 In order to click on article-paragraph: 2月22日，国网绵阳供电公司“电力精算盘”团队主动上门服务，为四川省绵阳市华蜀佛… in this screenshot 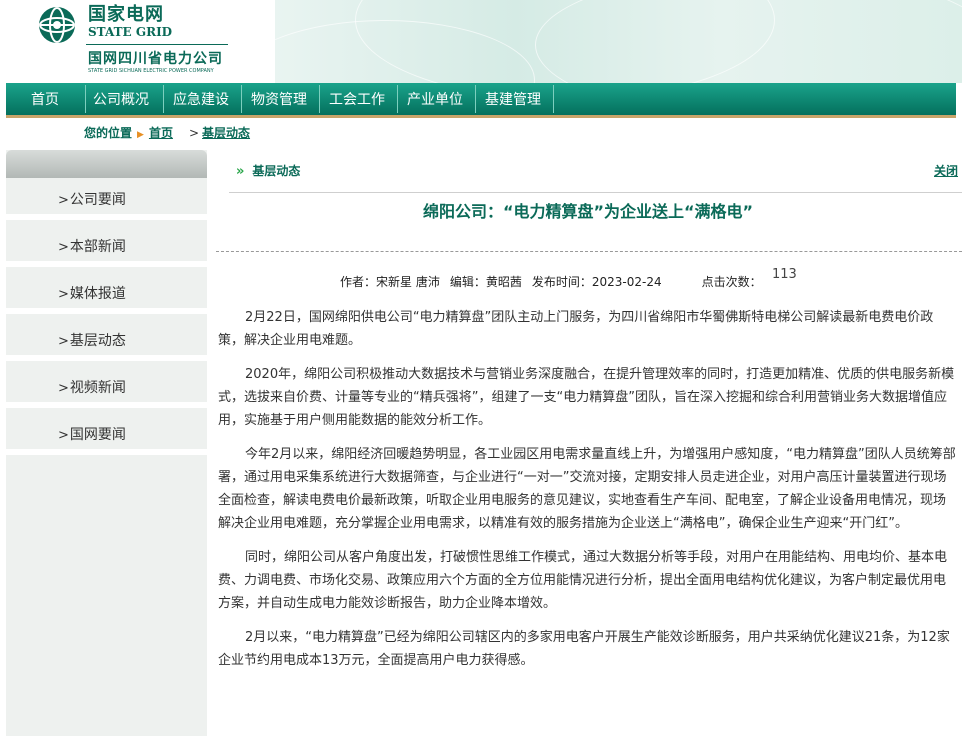, I will do `click(576, 329)`.